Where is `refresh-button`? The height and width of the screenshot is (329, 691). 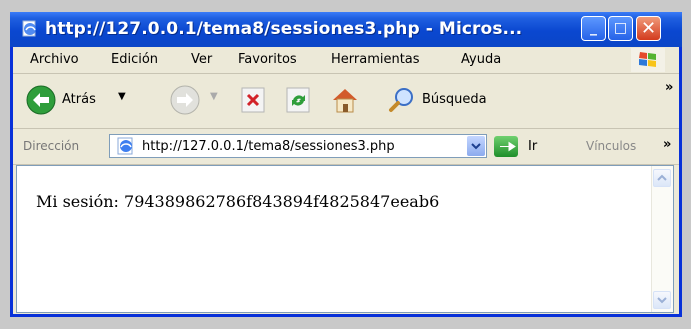 refresh-button is located at coordinates (298, 100).